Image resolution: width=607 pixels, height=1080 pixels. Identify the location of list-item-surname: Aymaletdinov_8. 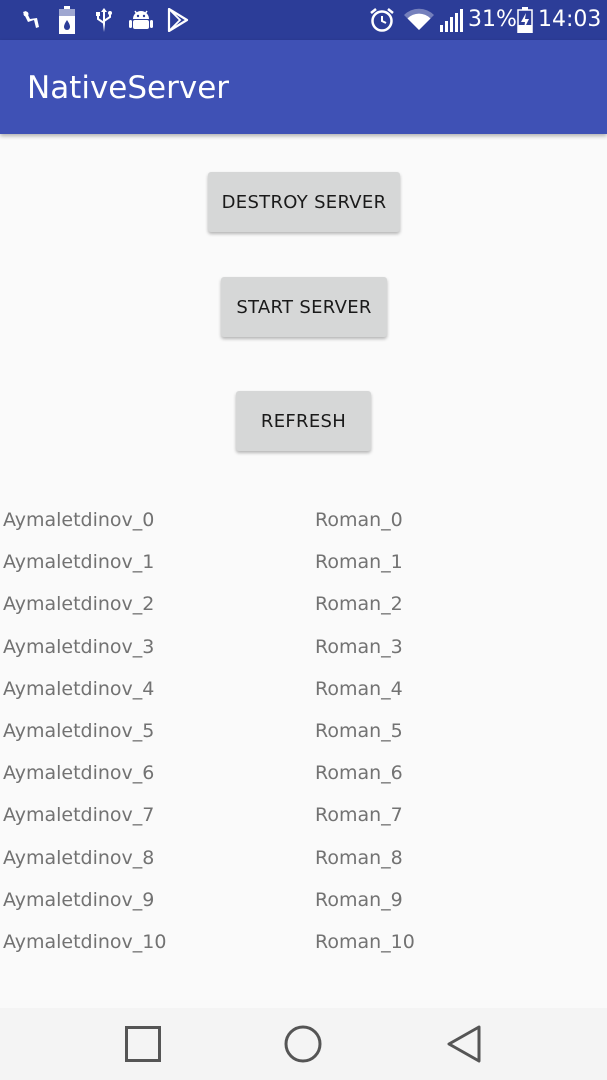
(79, 857).